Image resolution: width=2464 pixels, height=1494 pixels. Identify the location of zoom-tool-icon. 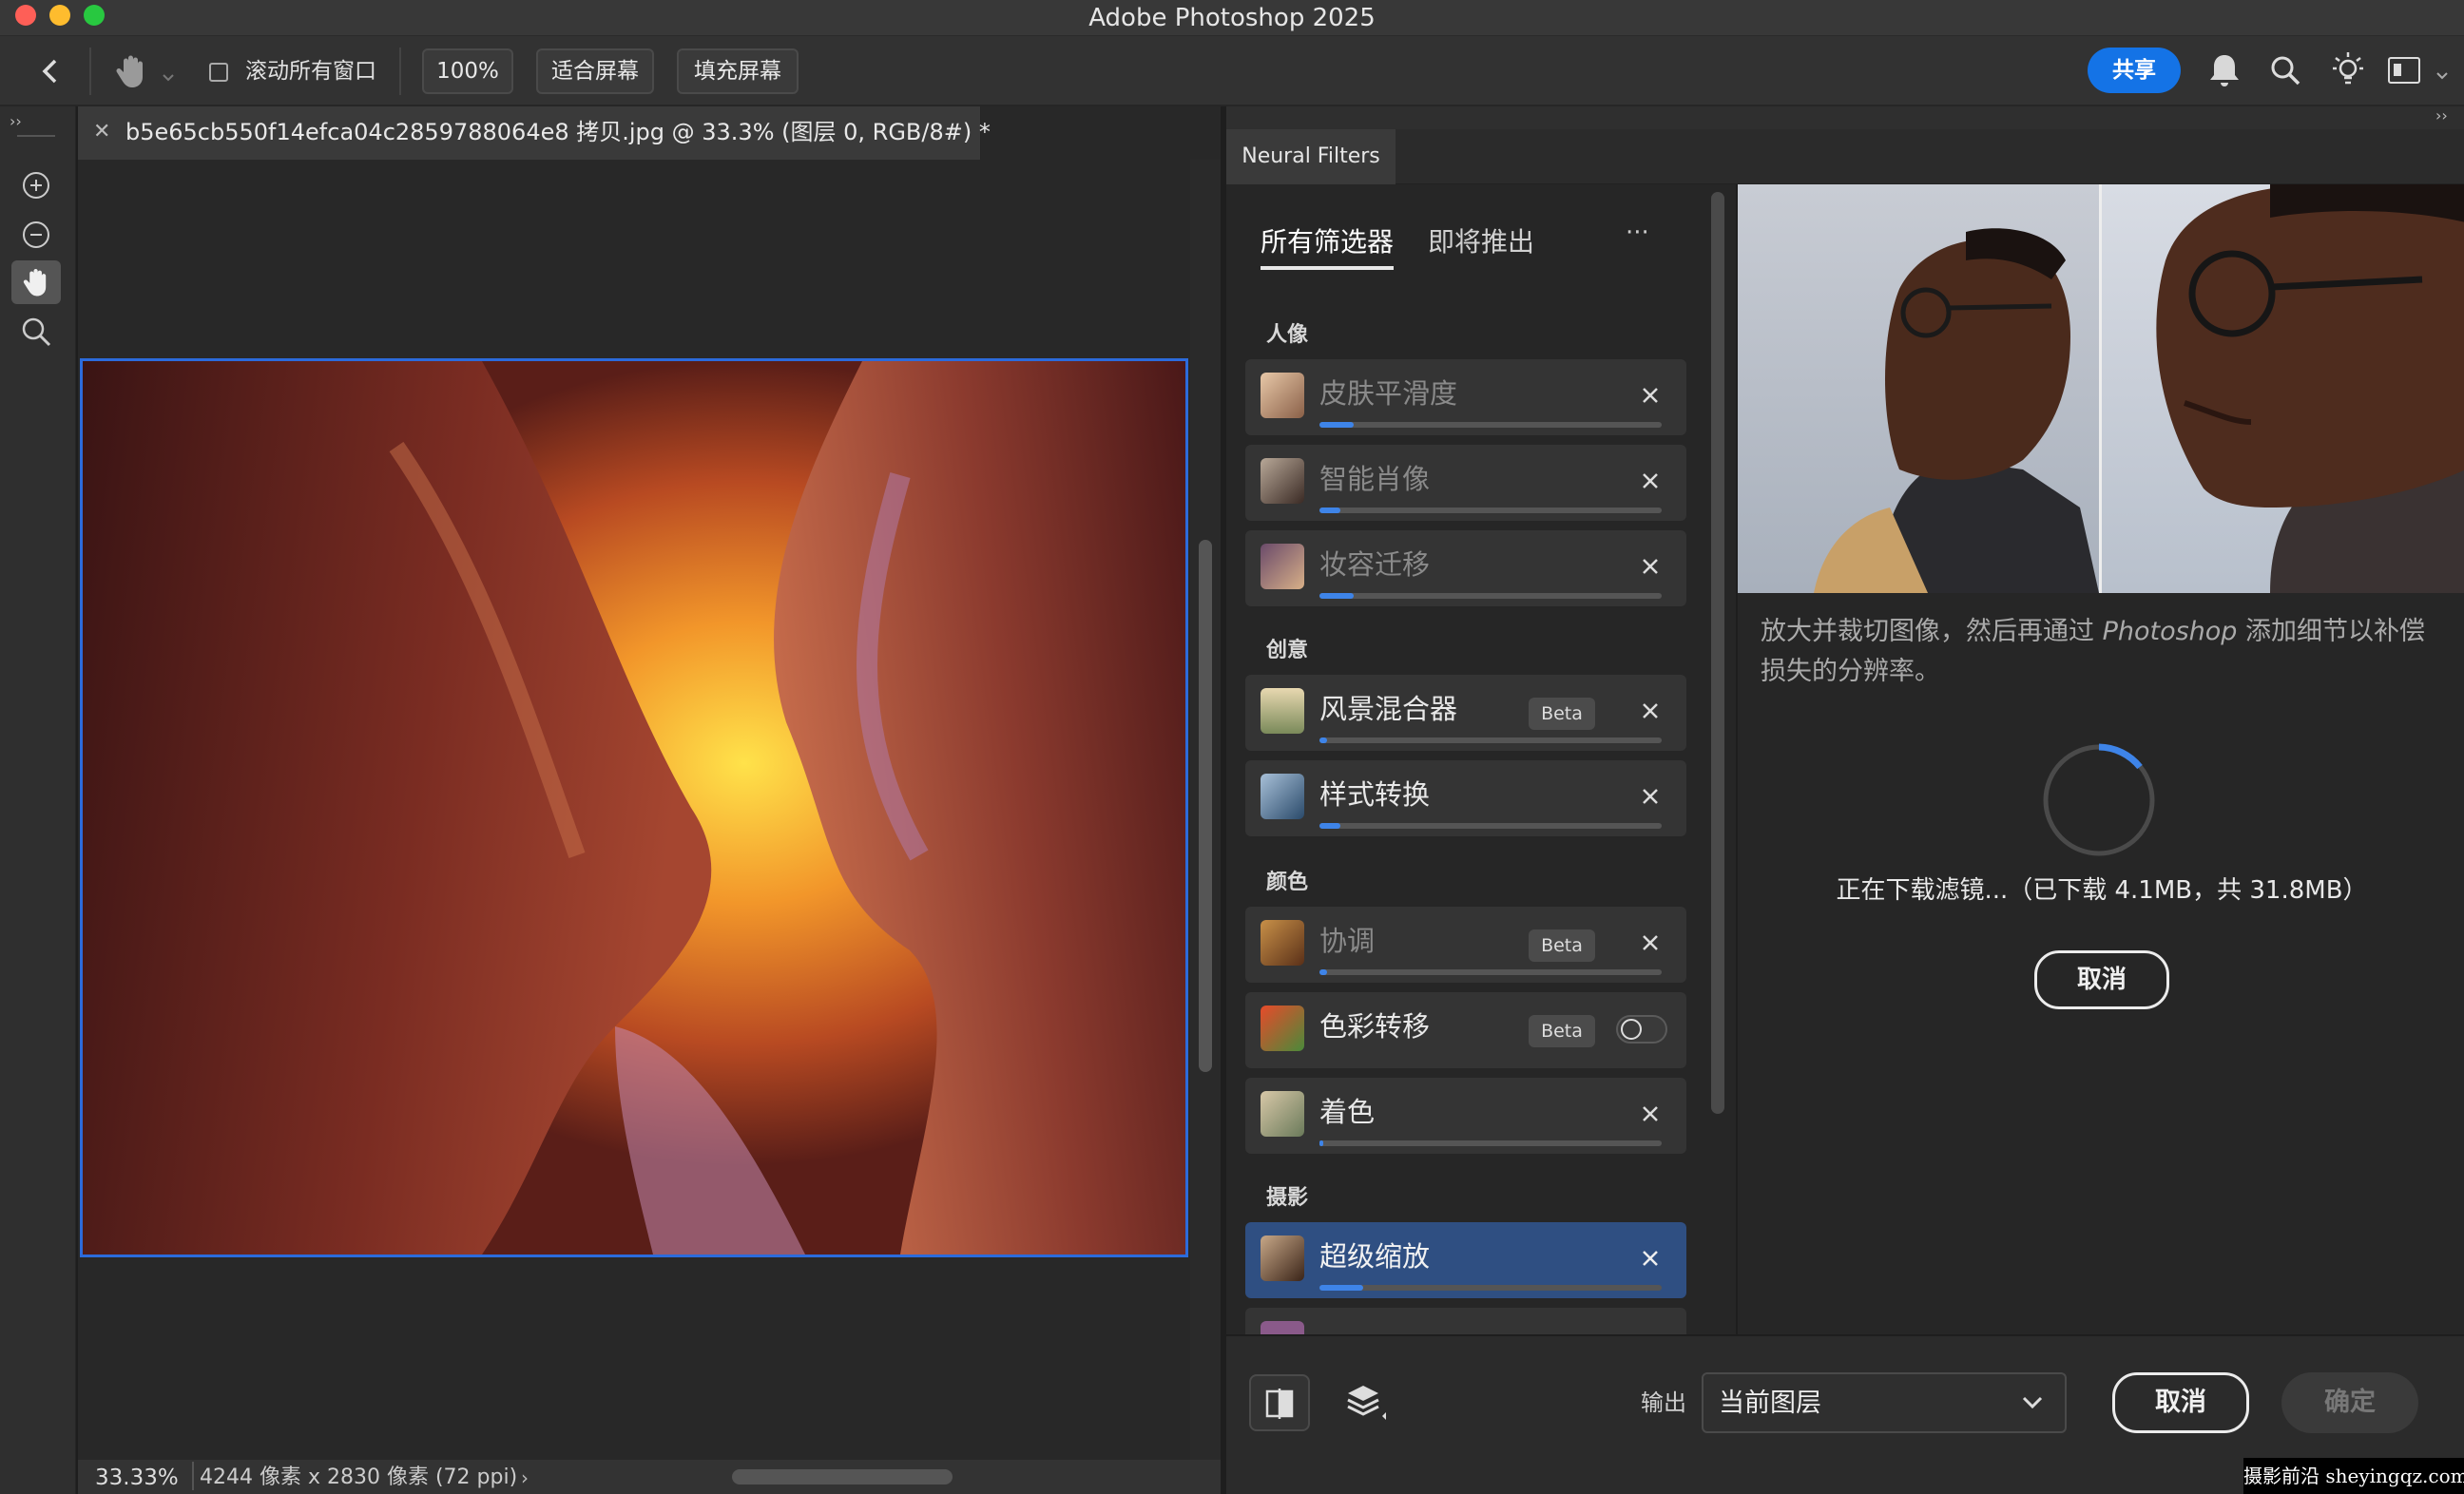
(36, 332).